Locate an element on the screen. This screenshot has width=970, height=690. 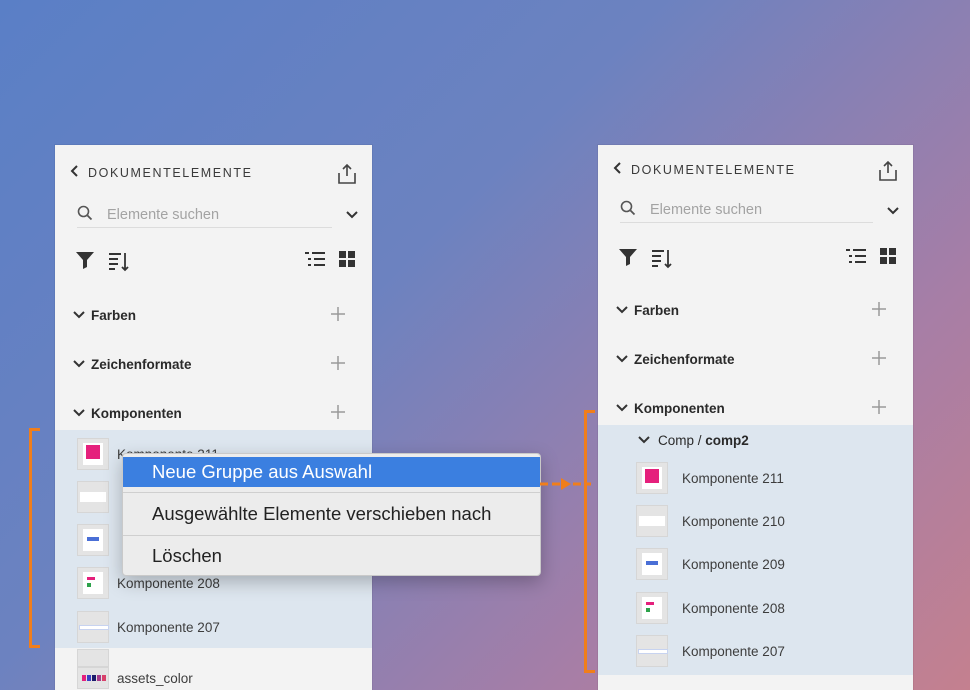
menu-item-move-to: Ausgewählte Elemente verschieben nach is located at coordinates (331, 514).